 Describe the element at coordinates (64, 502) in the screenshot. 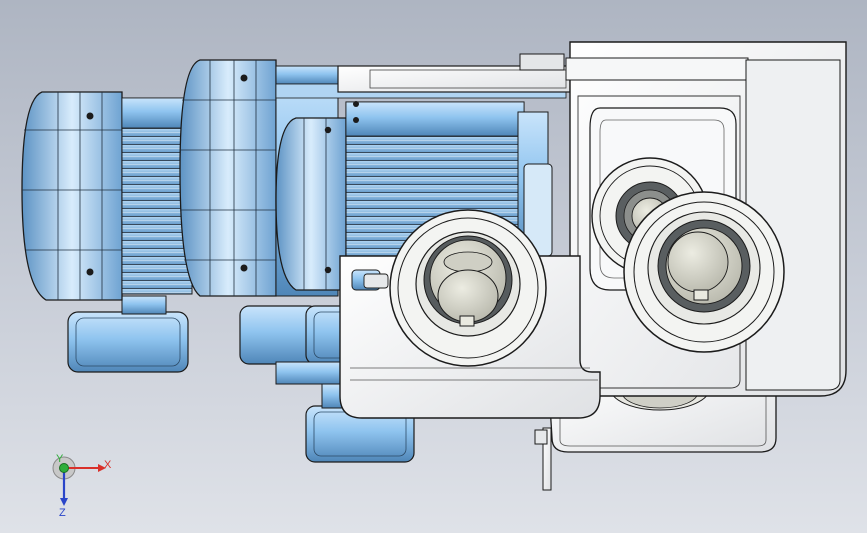

I see `z-arrow-head` at that location.